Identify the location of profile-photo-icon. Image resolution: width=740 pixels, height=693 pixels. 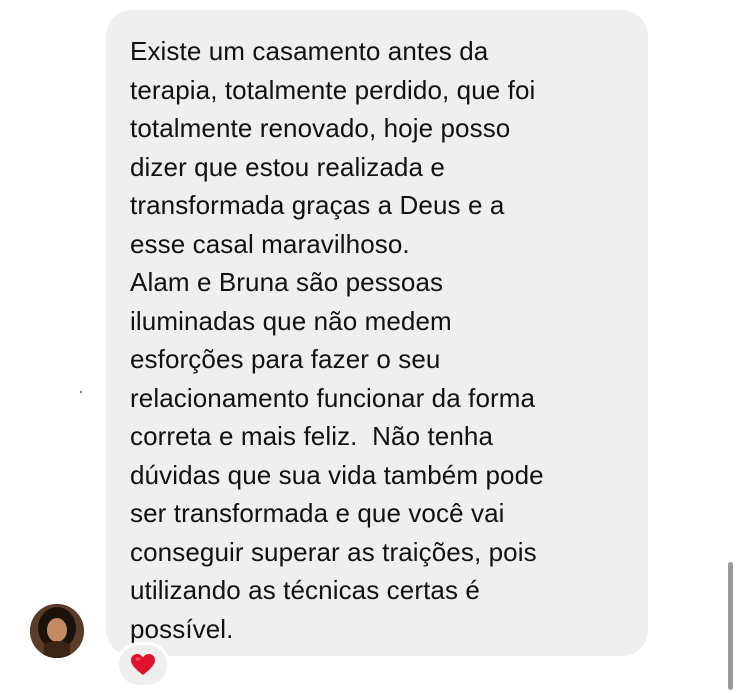
(57, 631).